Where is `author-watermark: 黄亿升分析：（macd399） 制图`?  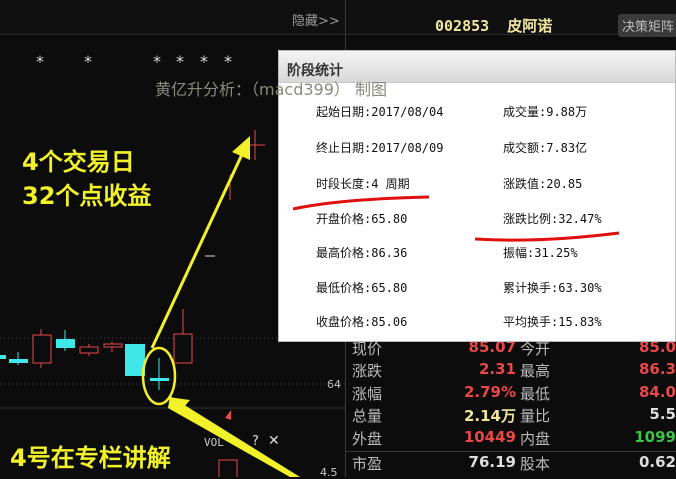
author-watermark: 黄亿升分析：（macd399） 制图 is located at coordinates (271, 89).